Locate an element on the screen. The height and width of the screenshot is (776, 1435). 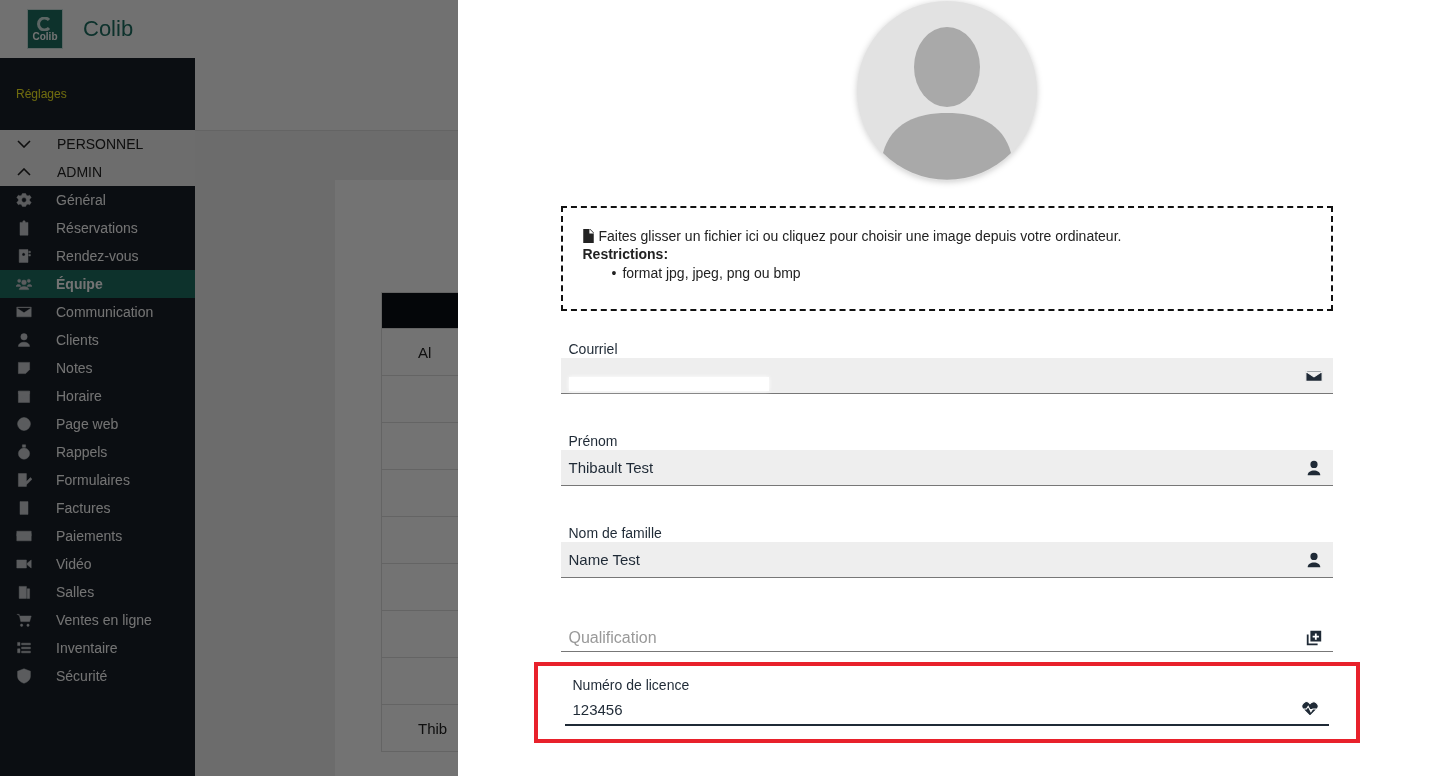
input-field: Name Test is located at coordinates (946, 560).